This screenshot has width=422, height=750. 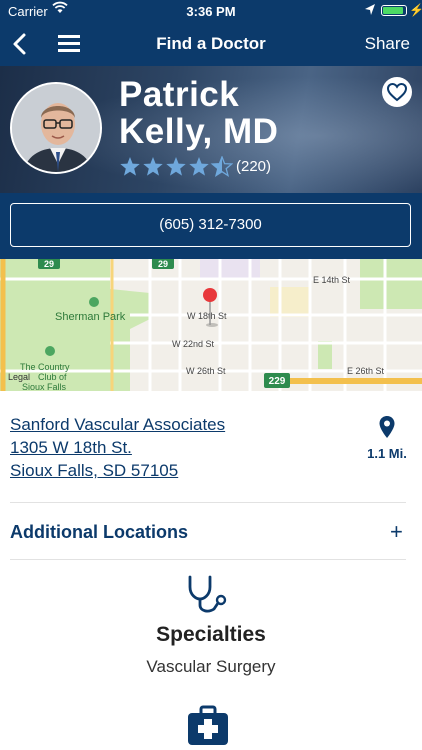 What do you see at coordinates (90, 317) in the screenshot?
I see `park-label: Sherman Park` at bounding box center [90, 317].